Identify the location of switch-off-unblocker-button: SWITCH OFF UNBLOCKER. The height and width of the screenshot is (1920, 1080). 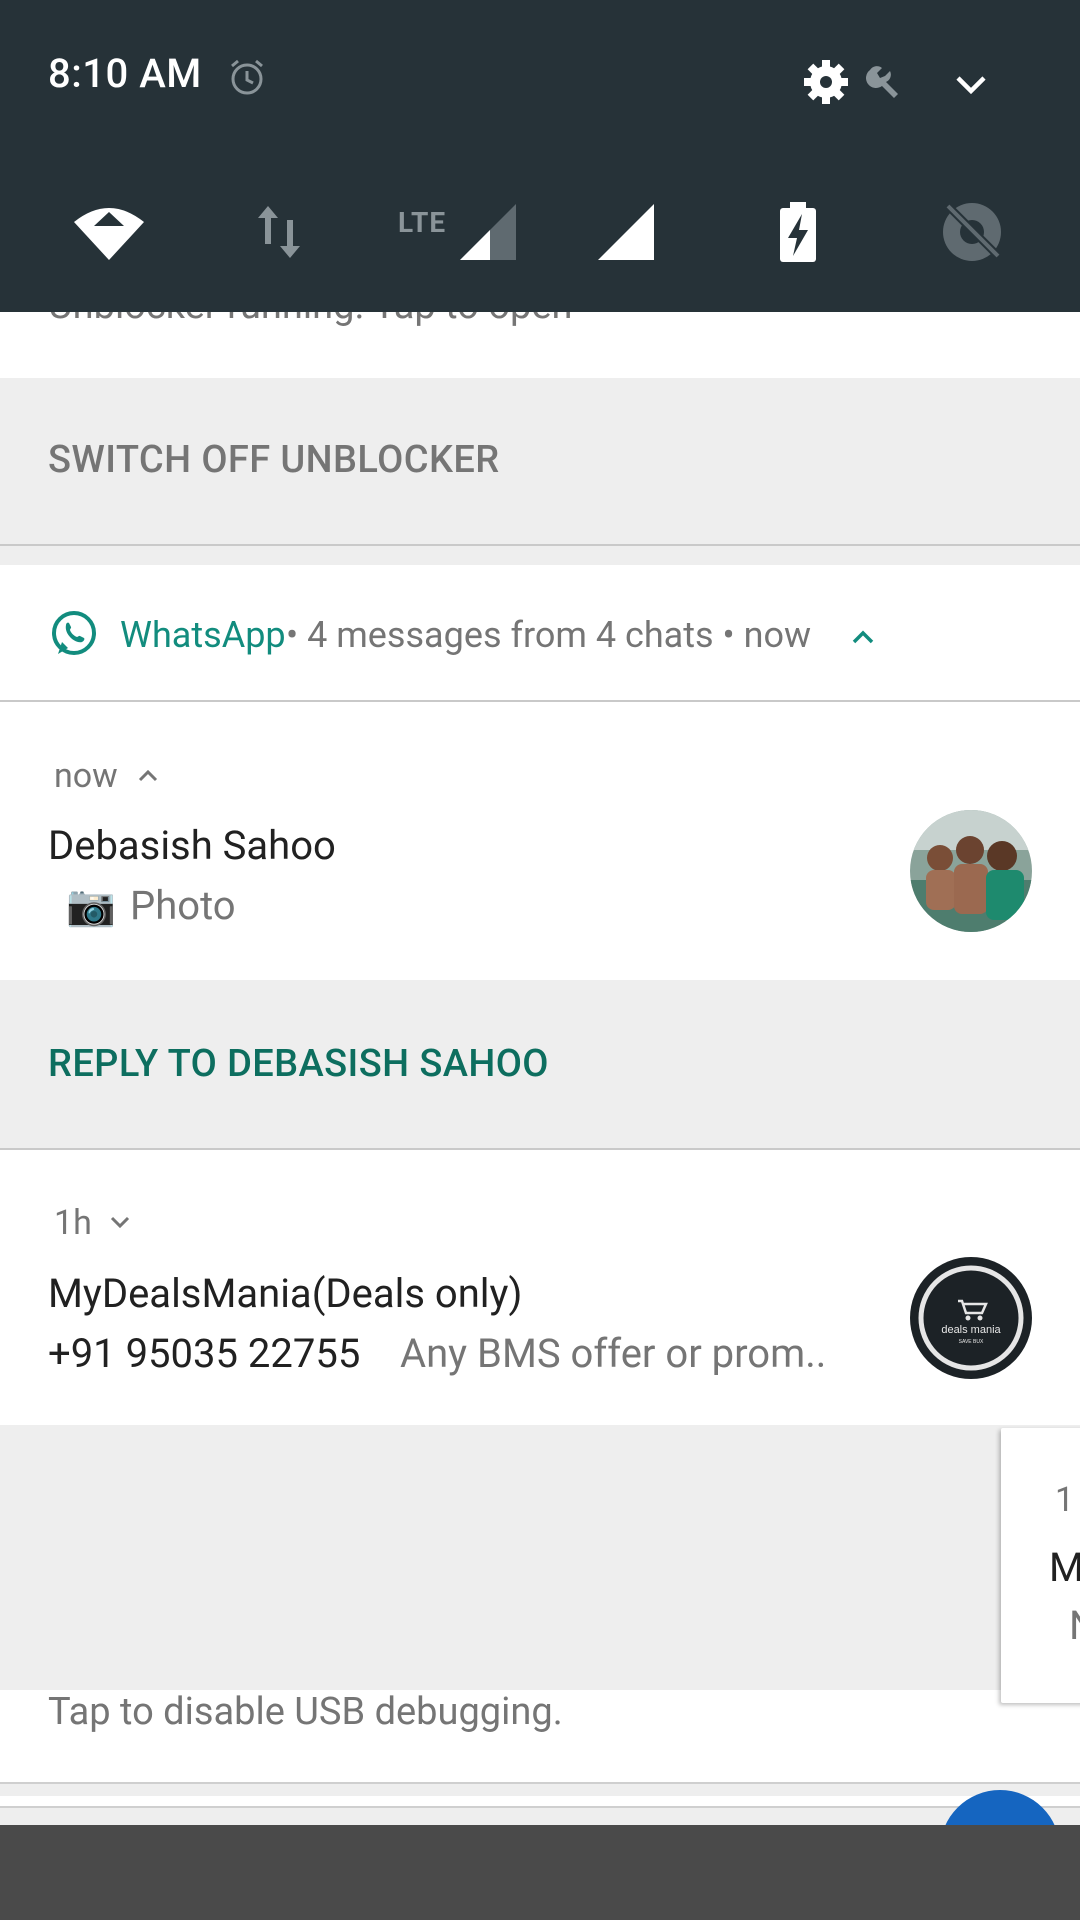
(274, 460).